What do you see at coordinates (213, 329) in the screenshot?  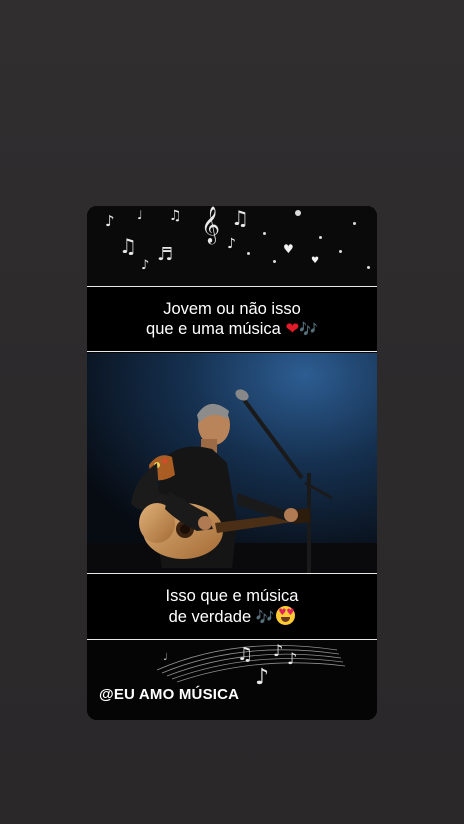 I see `top-caption-line2-text: que e uma música` at bounding box center [213, 329].